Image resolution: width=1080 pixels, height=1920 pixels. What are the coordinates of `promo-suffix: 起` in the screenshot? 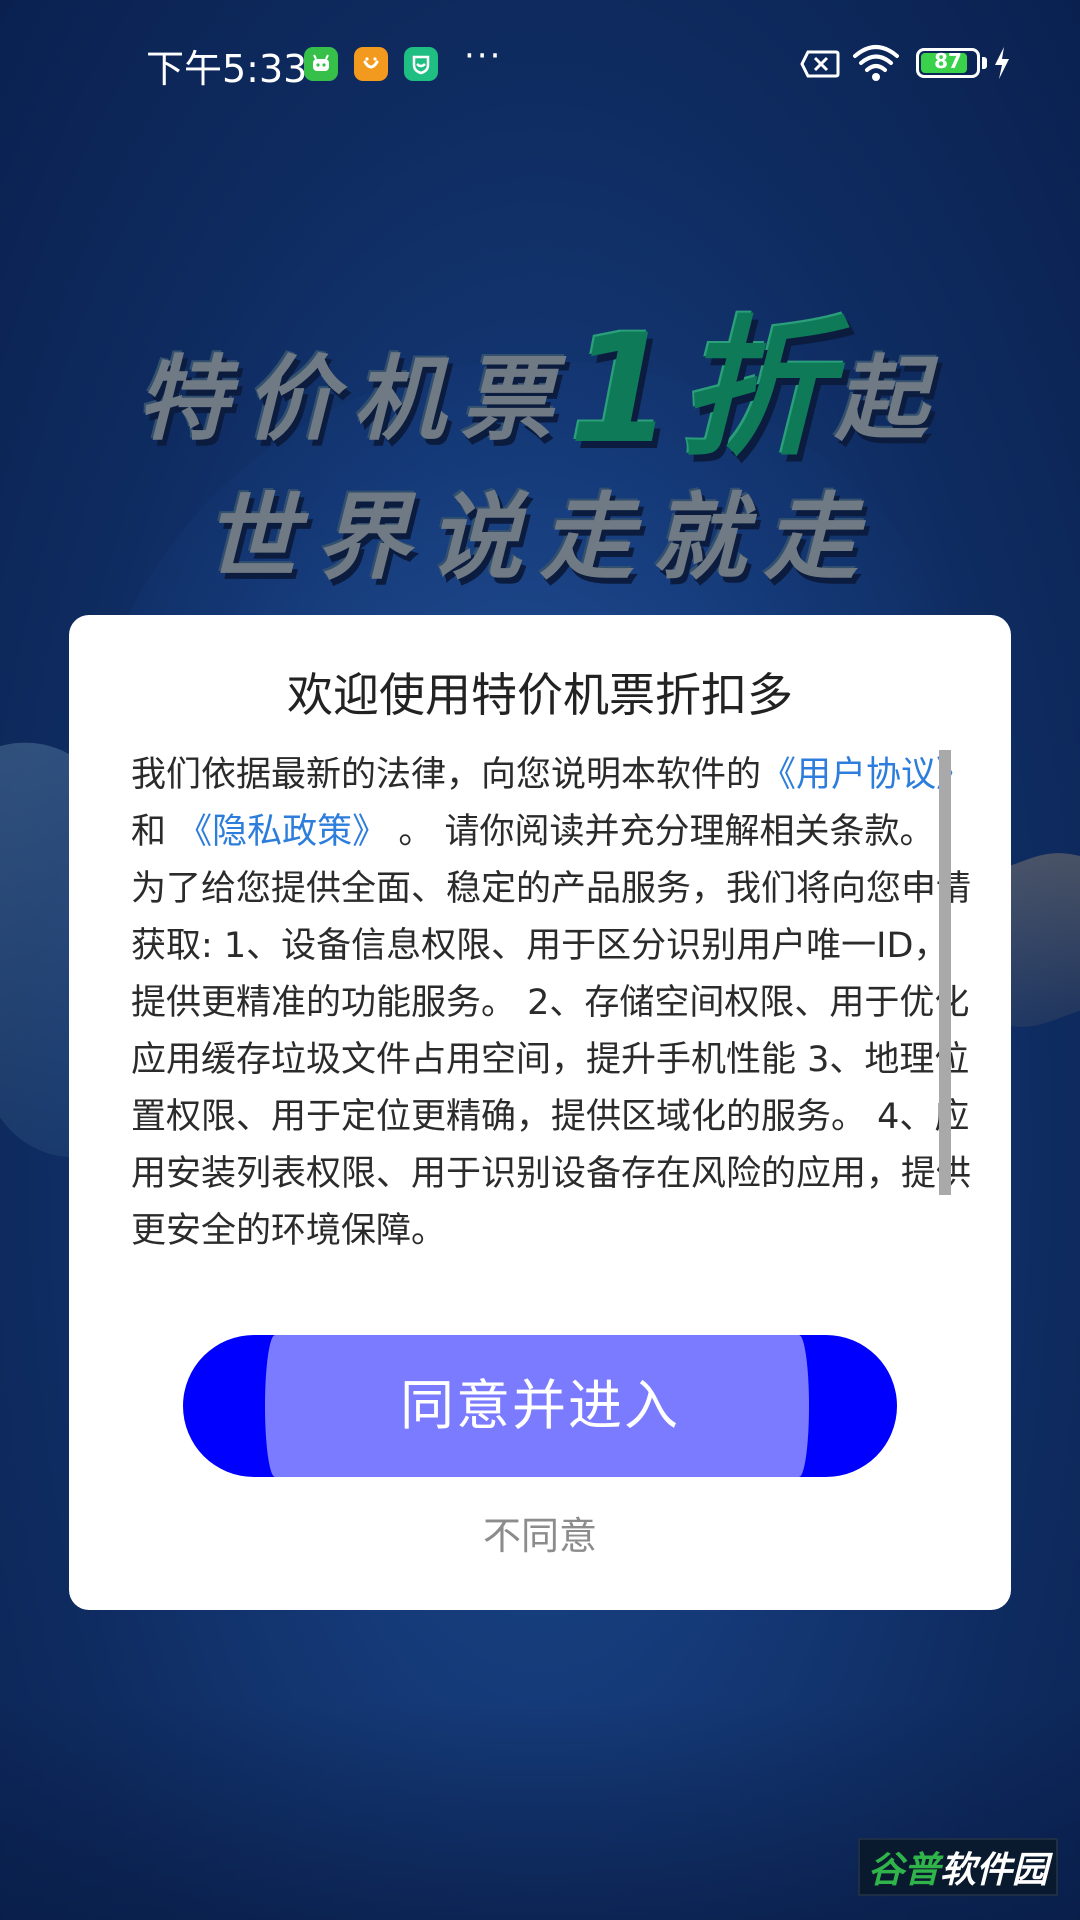 It's located at (889, 399).